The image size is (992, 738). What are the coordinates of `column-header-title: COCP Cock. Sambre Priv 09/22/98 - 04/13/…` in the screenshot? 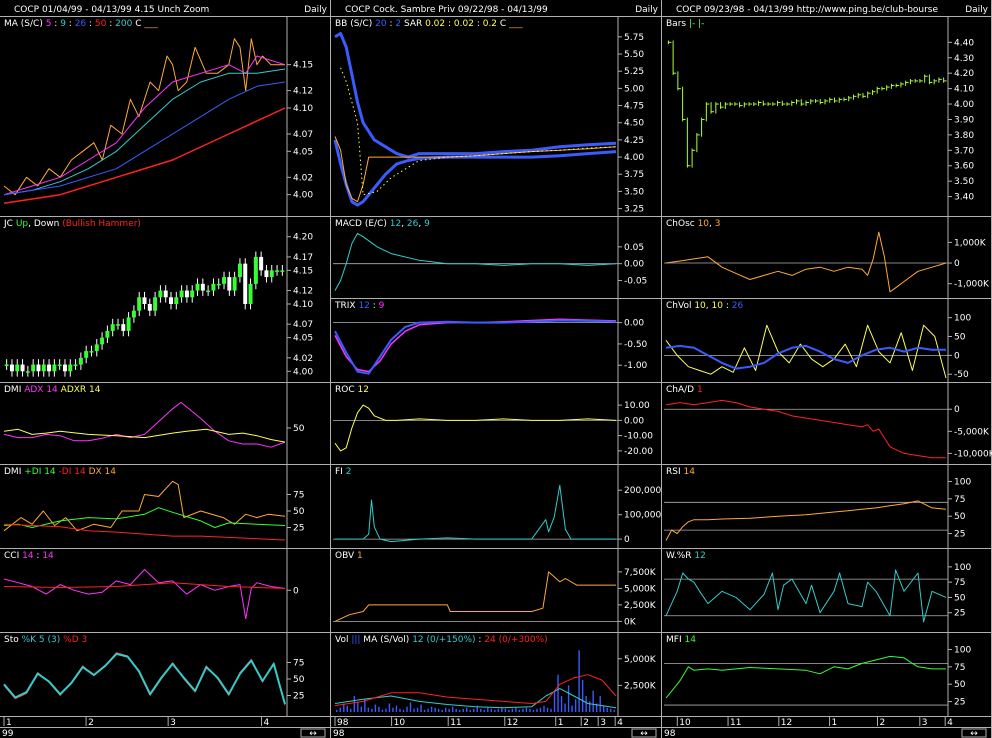 It's located at (446, 10).